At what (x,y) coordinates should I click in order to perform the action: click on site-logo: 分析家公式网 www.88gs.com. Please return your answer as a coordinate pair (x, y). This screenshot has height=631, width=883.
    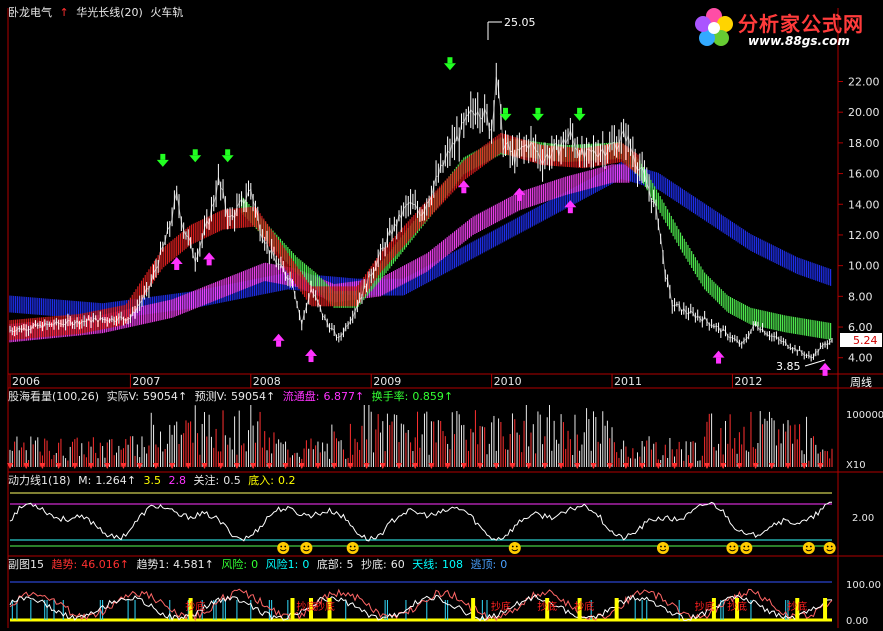
    Looking at the image, I should click on (785, 29).